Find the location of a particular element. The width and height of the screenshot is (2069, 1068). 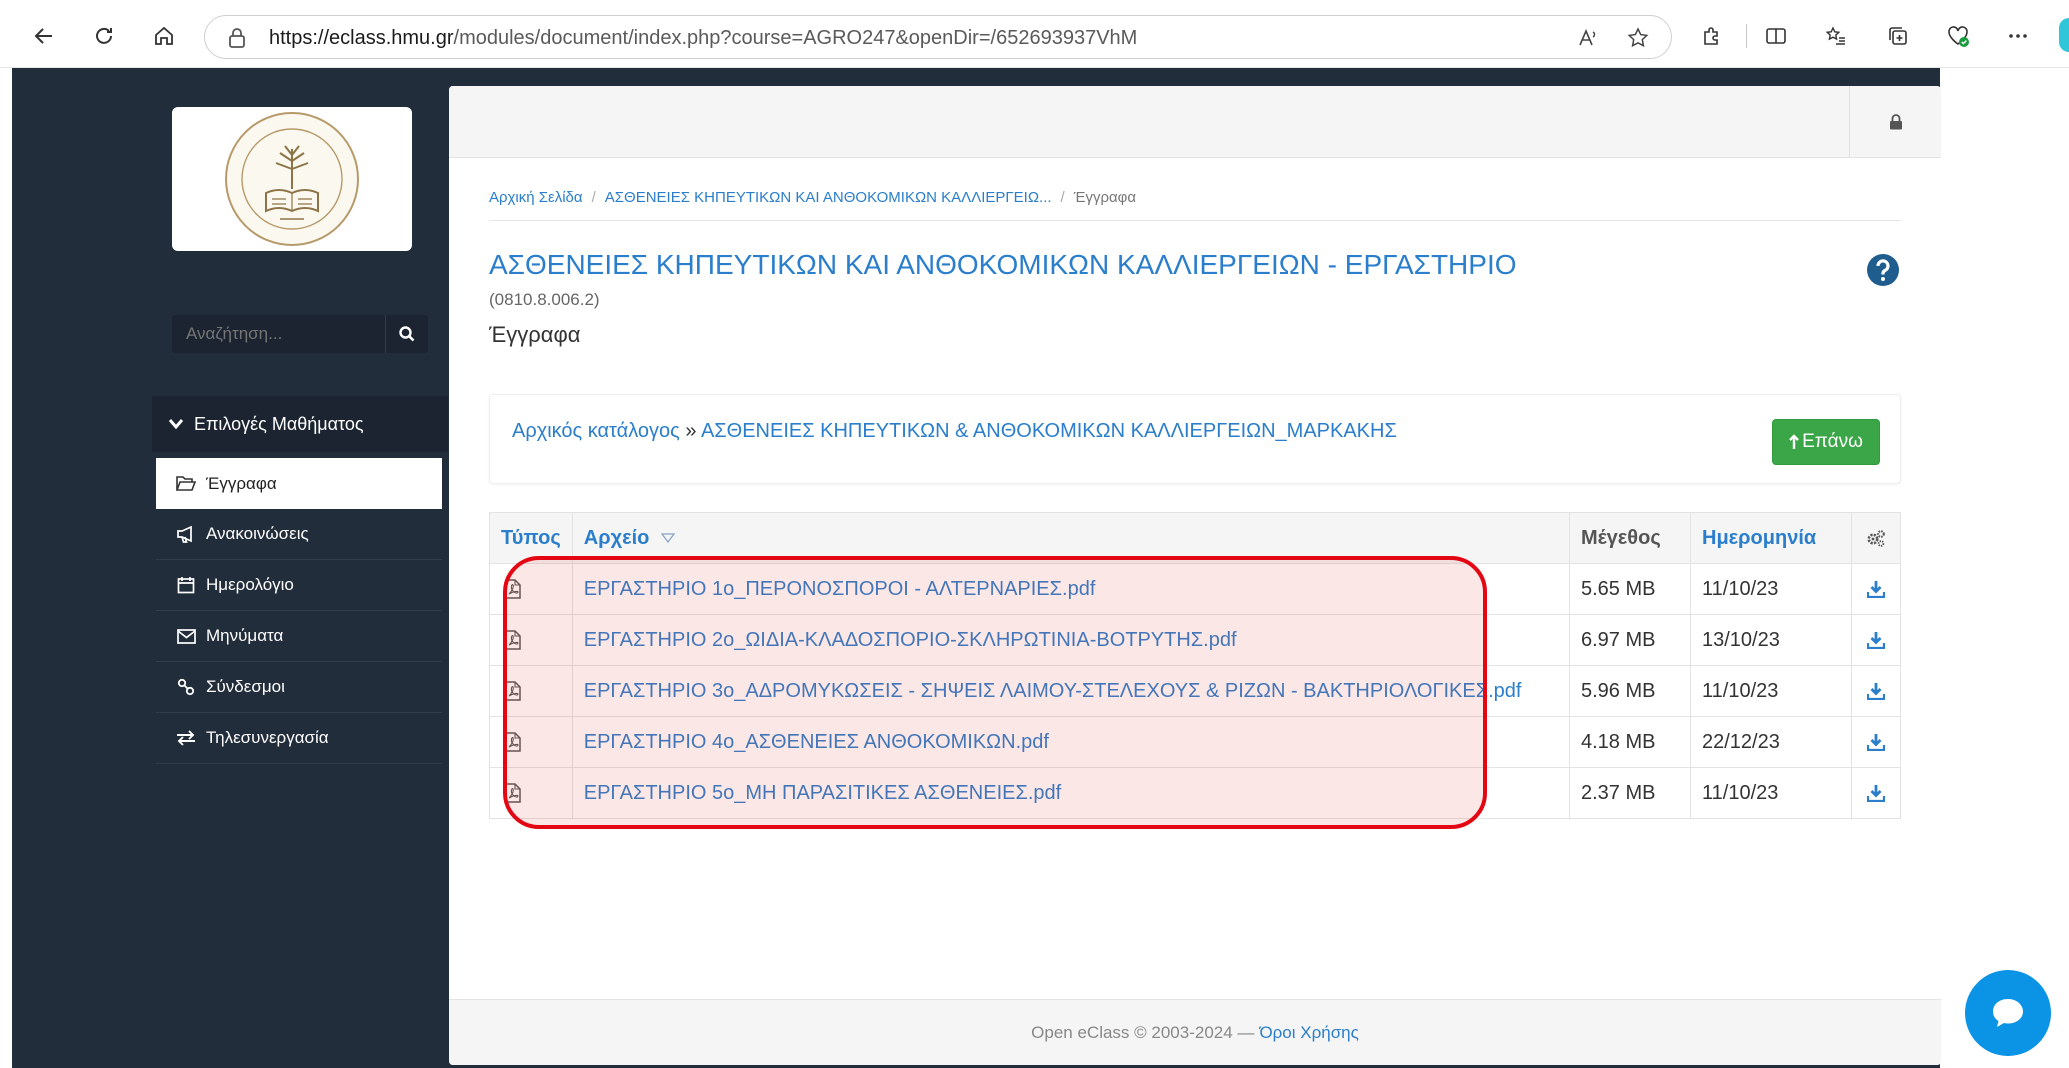

sidebar-item-links: Σύνδεσμοι is located at coordinates (299, 687).